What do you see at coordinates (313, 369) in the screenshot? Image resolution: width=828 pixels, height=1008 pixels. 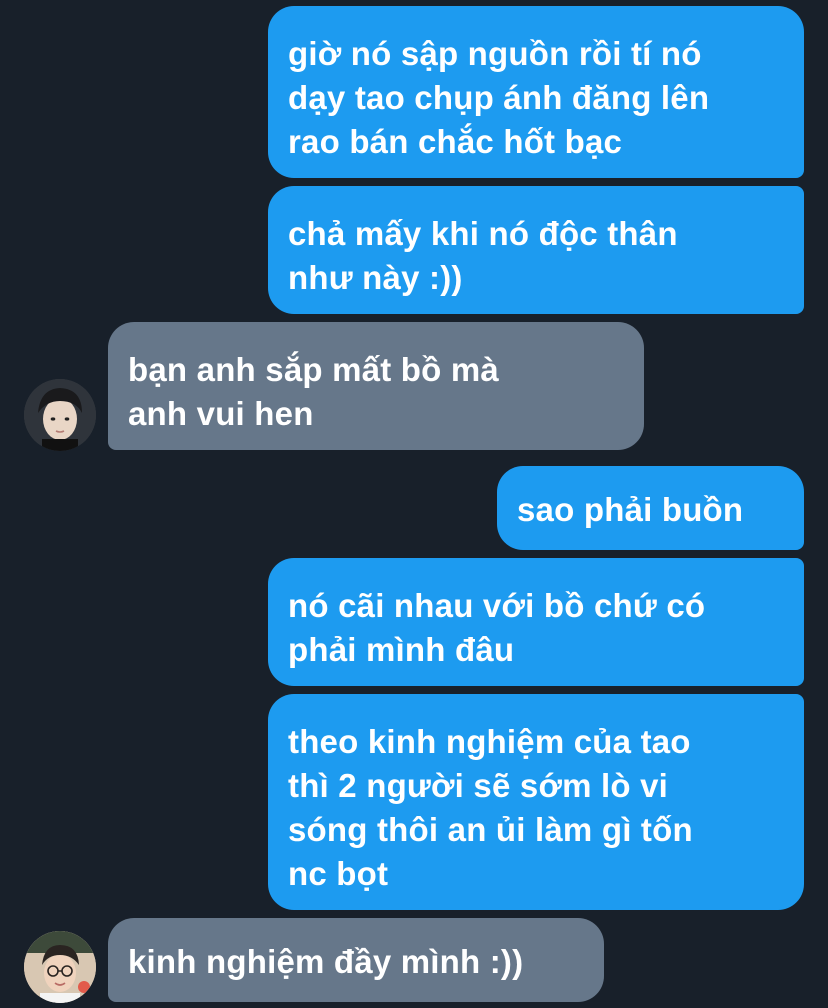 I see `message-line: bạn anh sắp mất bồ mà` at bounding box center [313, 369].